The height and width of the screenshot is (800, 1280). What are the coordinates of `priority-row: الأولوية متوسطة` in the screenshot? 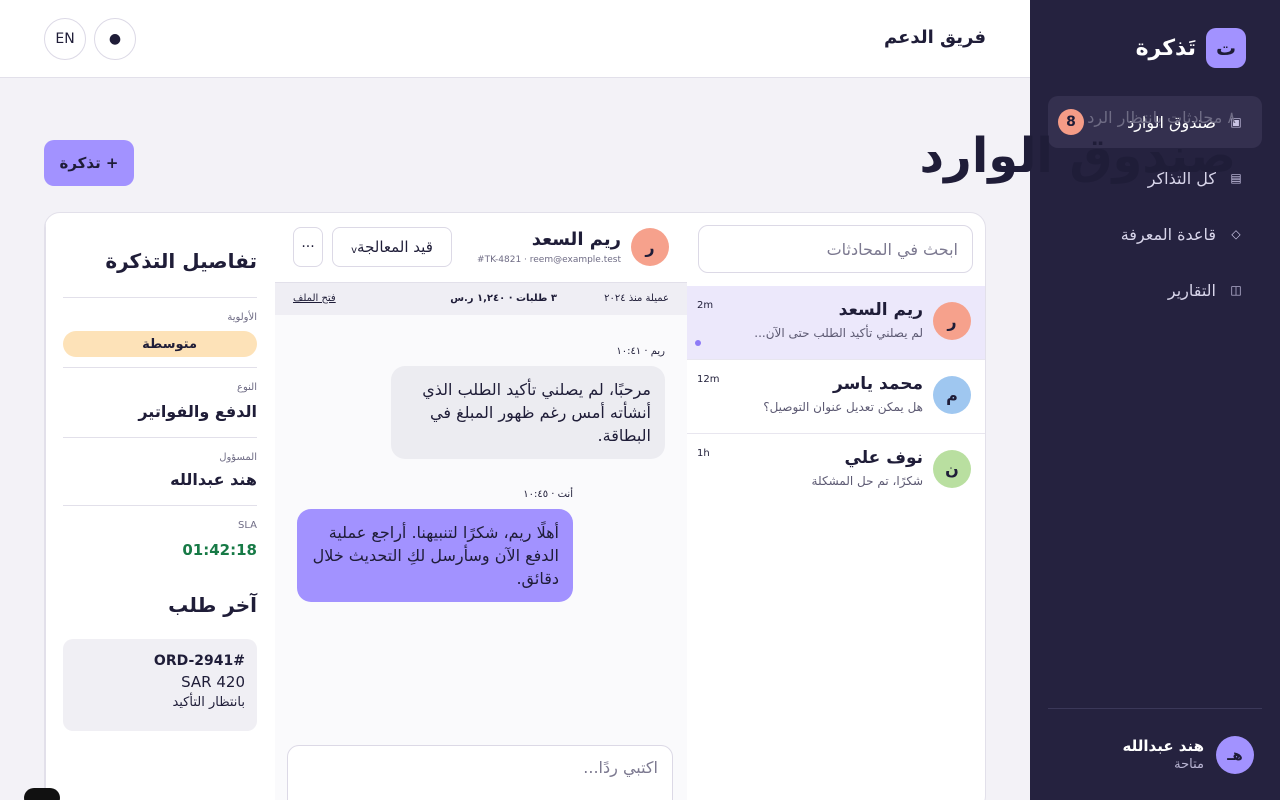 It's located at (160, 332).